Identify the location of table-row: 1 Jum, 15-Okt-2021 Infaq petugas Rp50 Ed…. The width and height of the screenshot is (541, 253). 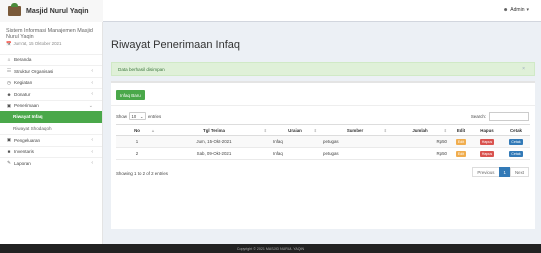
(323, 141).